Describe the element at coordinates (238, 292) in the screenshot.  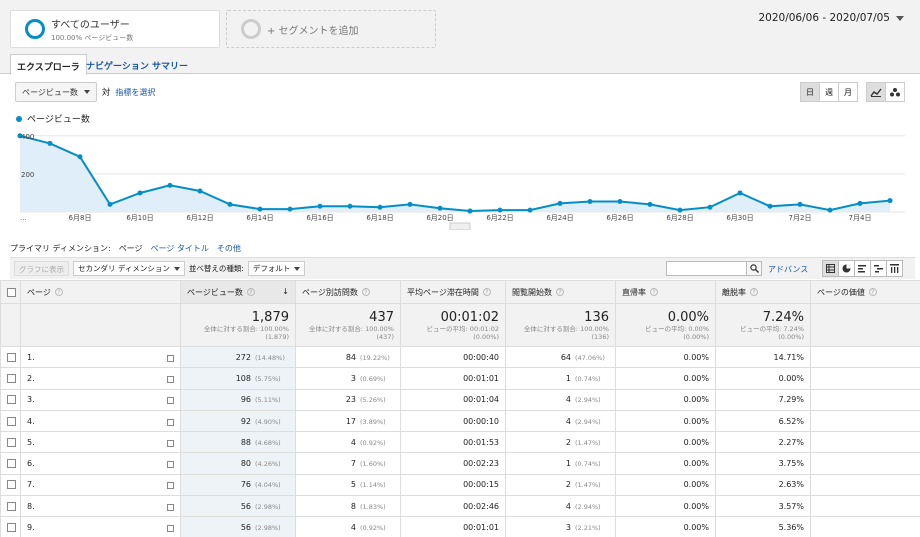
I see `col-pageviews: ページビュー数? ↓` at that location.